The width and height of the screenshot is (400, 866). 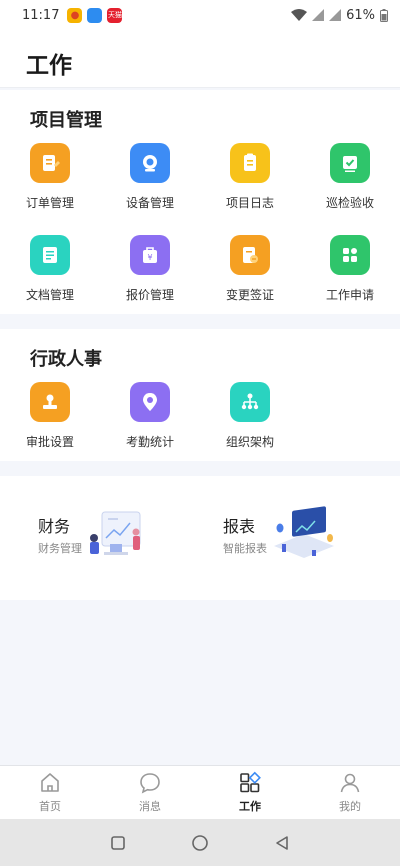 What do you see at coordinates (250, 782) in the screenshot?
I see `grid-icon` at bounding box center [250, 782].